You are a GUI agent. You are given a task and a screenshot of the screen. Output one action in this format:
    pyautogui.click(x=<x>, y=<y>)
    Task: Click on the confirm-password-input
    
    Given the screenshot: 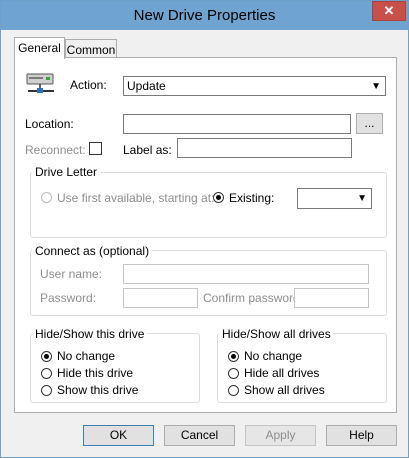 What is the action you would take?
    pyautogui.click(x=331, y=298)
    